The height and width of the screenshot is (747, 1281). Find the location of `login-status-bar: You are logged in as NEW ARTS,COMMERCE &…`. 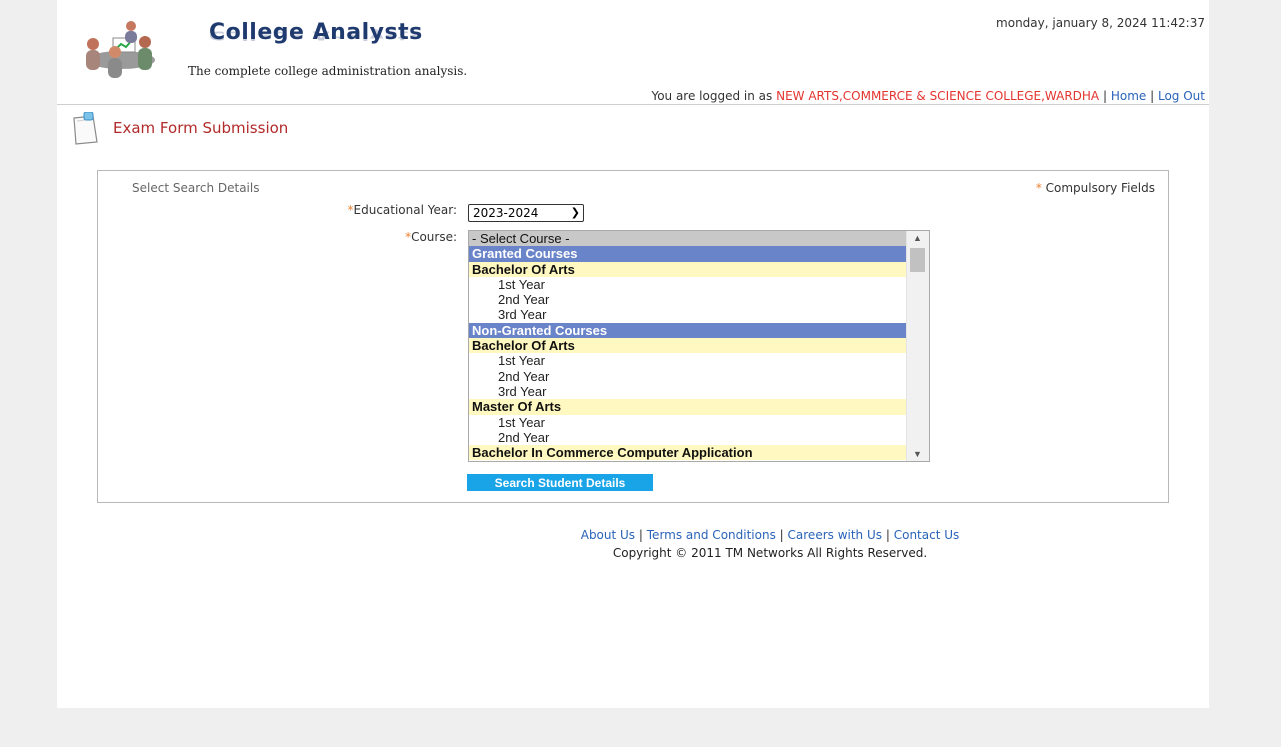

login-status-bar: You are logged in as NEW ARTS,COMMERCE &… is located at coordinates (928, 96).